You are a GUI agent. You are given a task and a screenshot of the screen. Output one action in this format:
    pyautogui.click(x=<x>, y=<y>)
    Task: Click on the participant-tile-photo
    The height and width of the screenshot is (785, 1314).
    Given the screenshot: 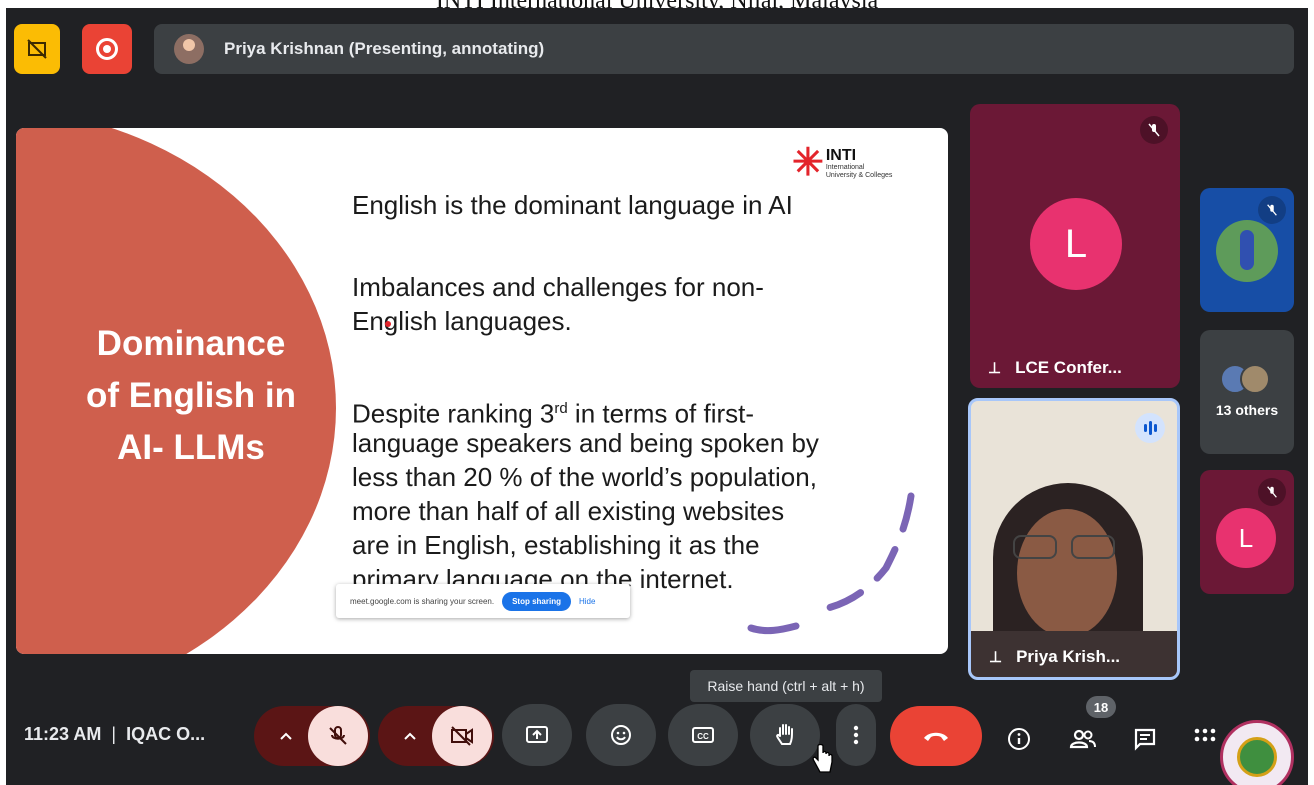 What is the action you would take?
    pyautogui.click(x=1247, y=250)
    